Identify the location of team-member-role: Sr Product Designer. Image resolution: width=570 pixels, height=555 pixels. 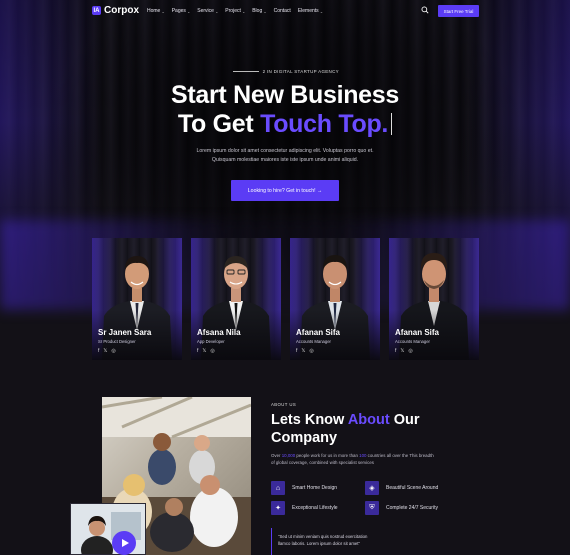
(117, 341).